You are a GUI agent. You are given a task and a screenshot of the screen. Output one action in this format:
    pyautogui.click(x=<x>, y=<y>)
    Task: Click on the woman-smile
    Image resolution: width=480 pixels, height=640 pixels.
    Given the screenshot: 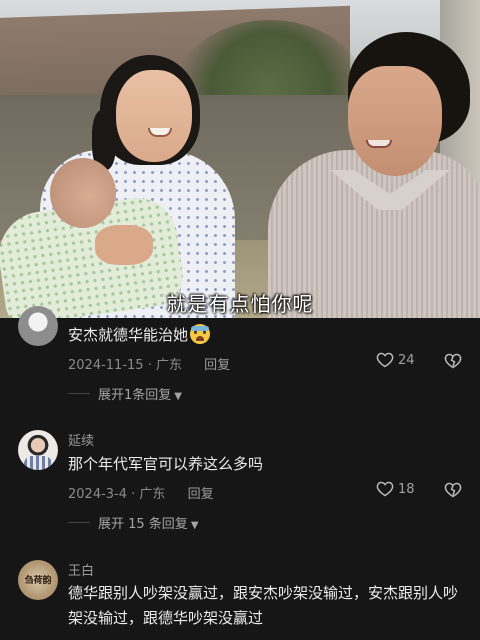 What is the action you would take?
    pyautogui.click(x=379, y=144)
    